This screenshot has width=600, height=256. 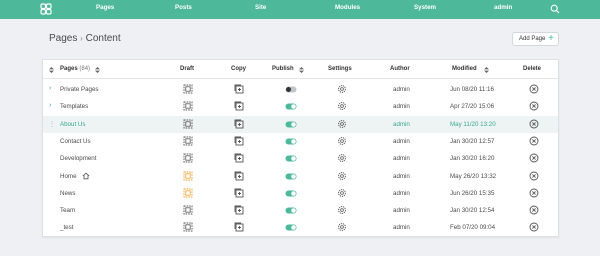 What do you see at coordinates (79, 89) in the screenshot?
I see `page-name: Private Pages` at bounding box center [79, 89].